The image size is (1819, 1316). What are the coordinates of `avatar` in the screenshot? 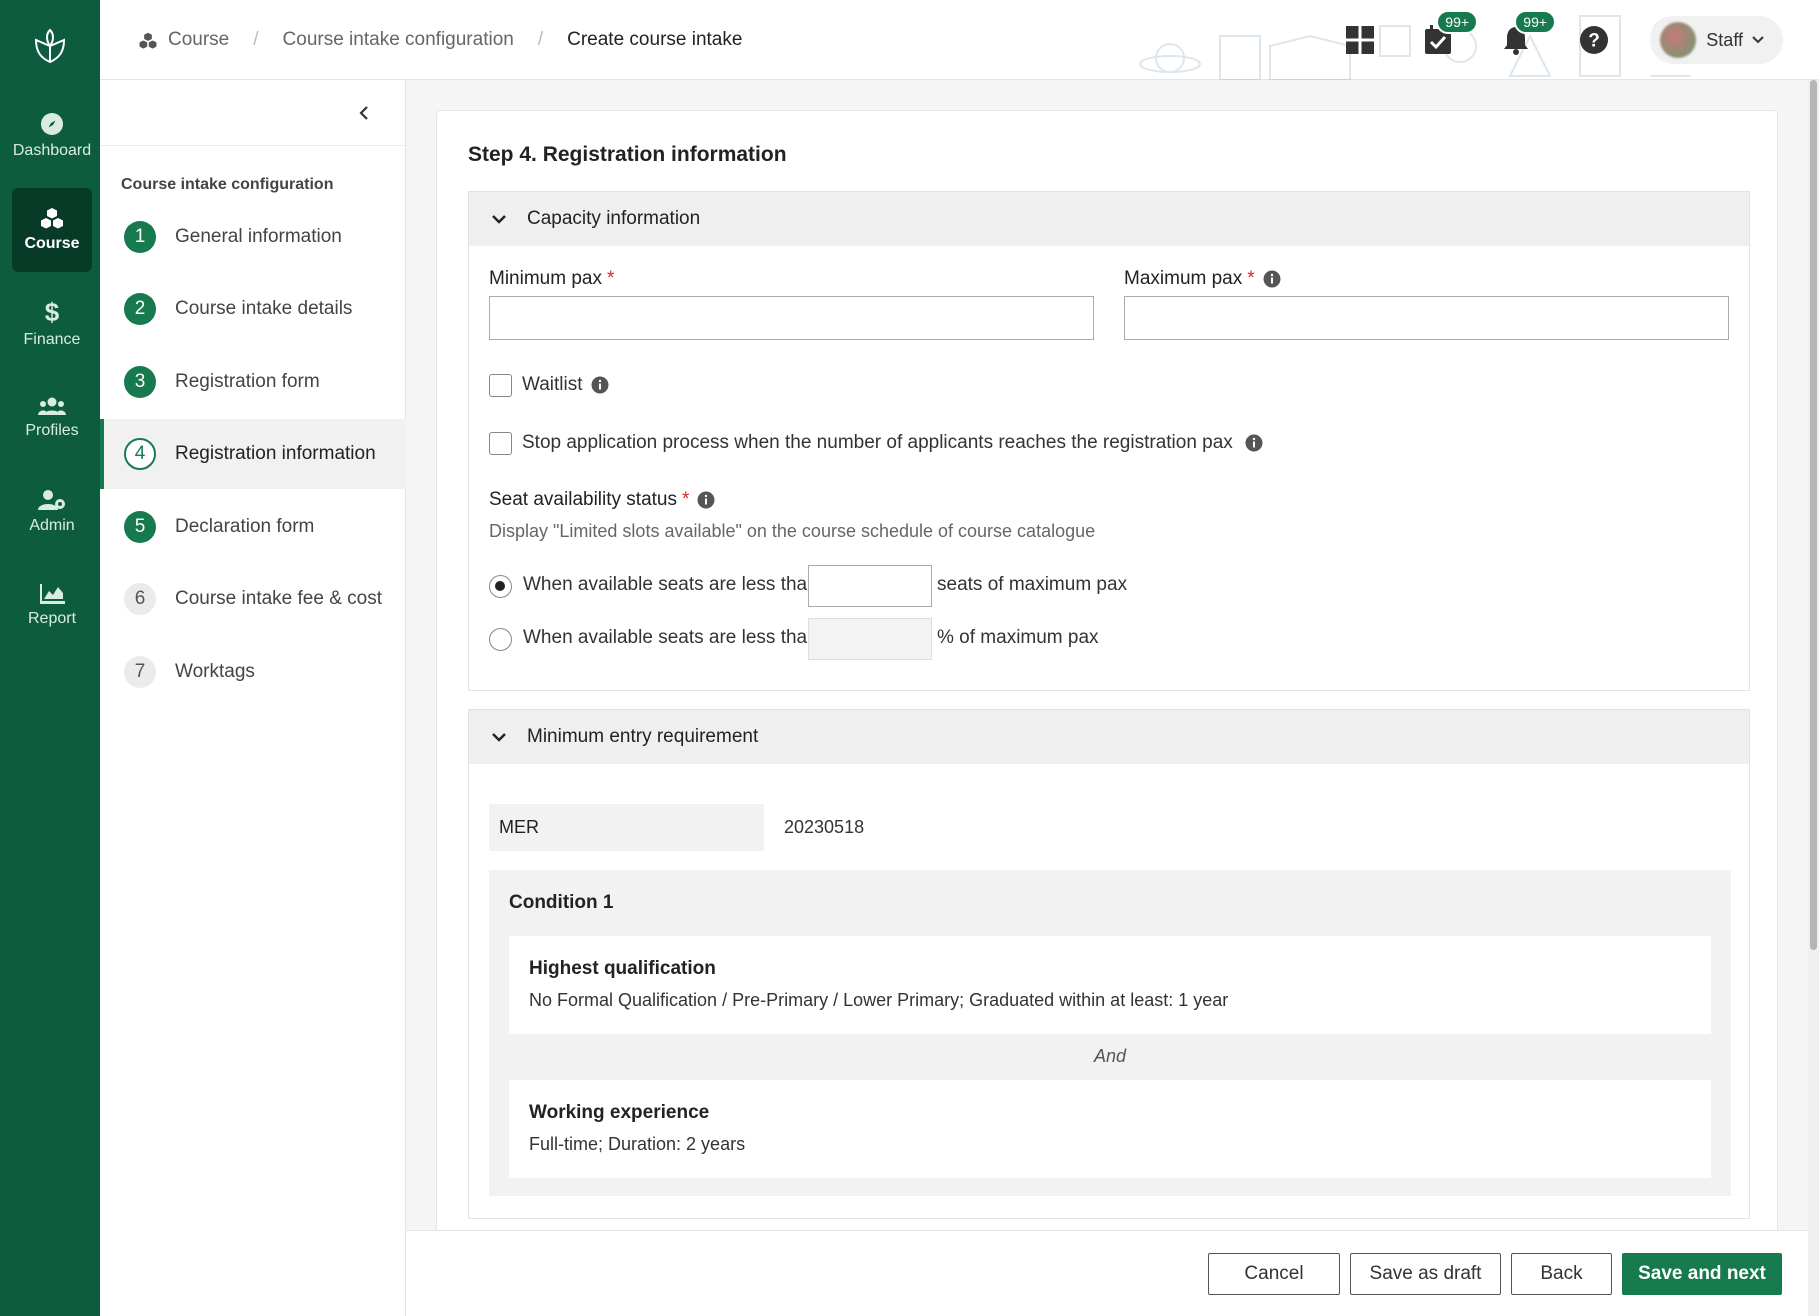 It's located at (1678, 40).